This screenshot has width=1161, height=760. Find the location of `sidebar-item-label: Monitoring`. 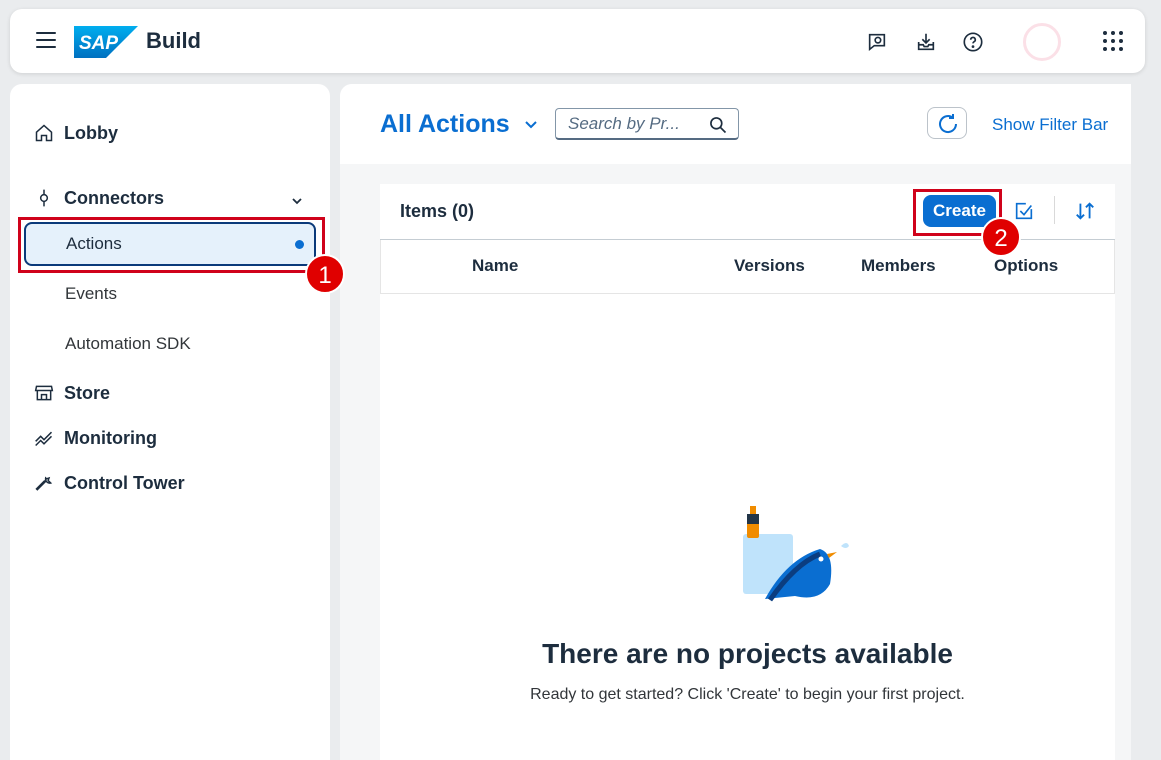

sidebar-item-label: Monitoring is located at coordinates (110, 437).